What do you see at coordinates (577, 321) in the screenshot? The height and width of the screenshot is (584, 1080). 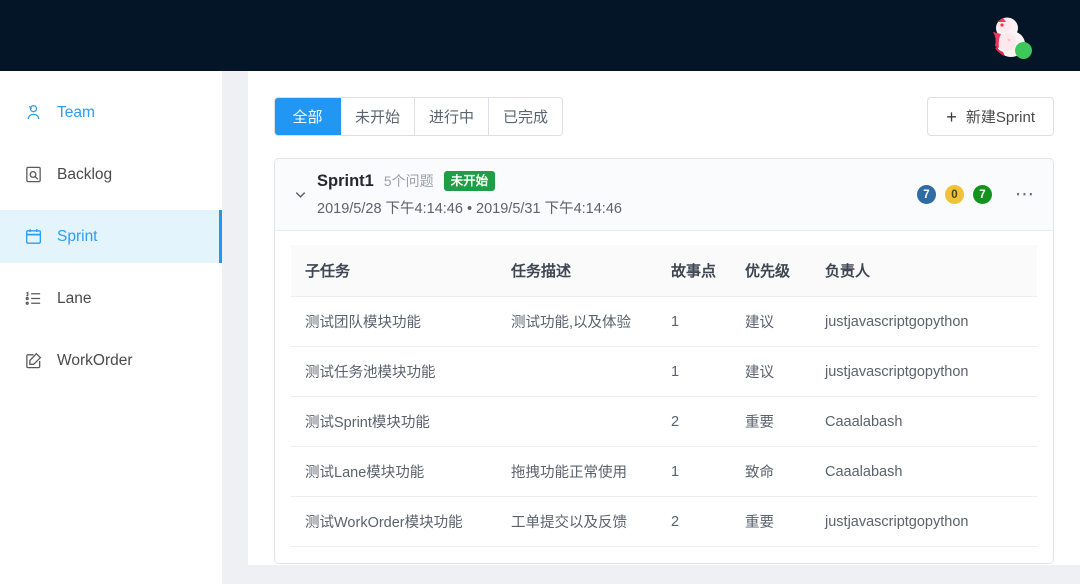 I see `cell-description: 测试功能,以及体验` at bounding box center [577, 321].